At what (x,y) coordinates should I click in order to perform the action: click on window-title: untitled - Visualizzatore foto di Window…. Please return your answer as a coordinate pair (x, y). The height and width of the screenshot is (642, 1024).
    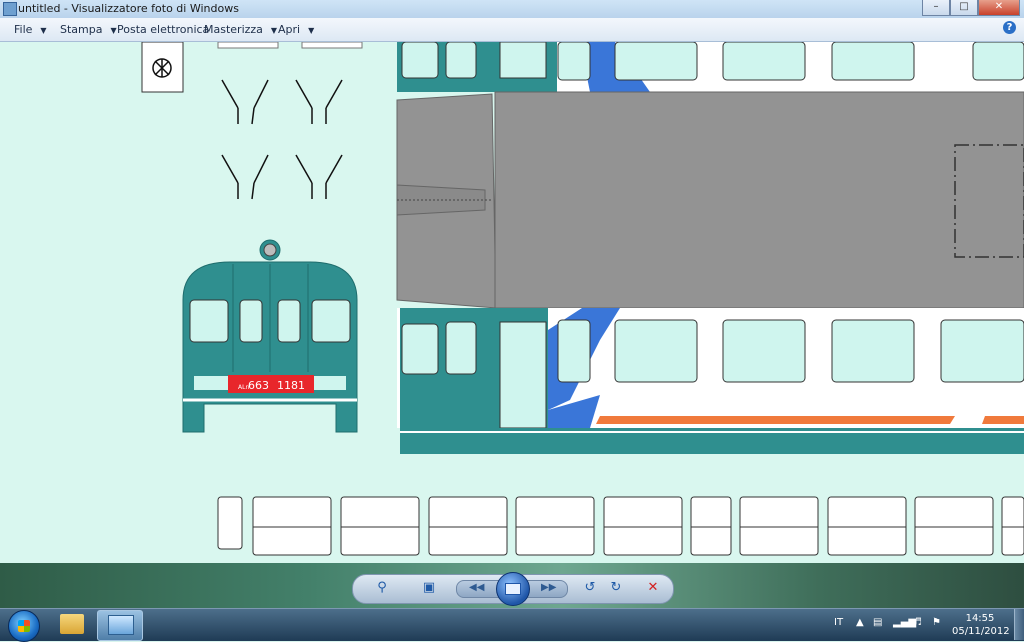
    Looking at the image, I should click on (128, 8).